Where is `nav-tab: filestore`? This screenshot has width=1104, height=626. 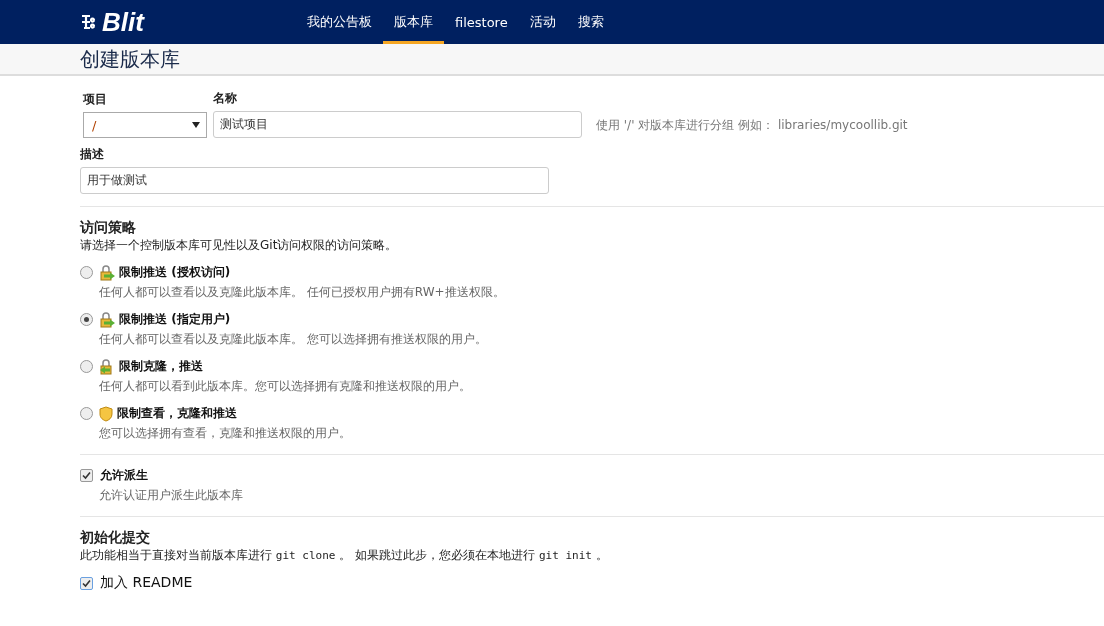 nav-tab: filestore is located at coordinates (481, 22).